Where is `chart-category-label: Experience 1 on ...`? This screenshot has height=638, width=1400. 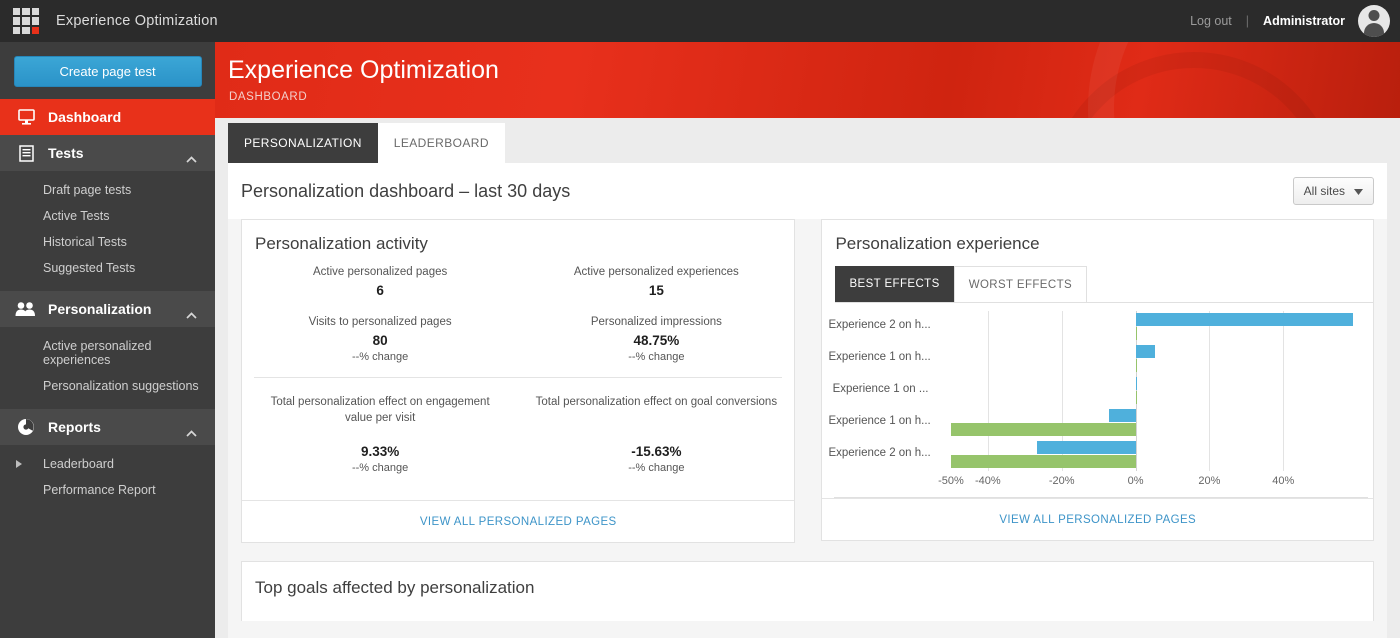 chart-category-label: Experience 1 on ... is located at coordinates (880, 389).